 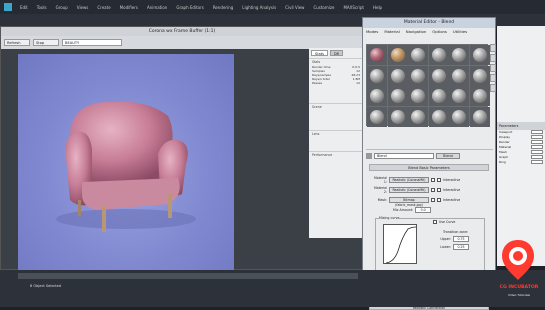 What do you see at coordinates (157, 7) in the screenshot?
I see `menu-item: Animation` at bounding box center [157, 7].